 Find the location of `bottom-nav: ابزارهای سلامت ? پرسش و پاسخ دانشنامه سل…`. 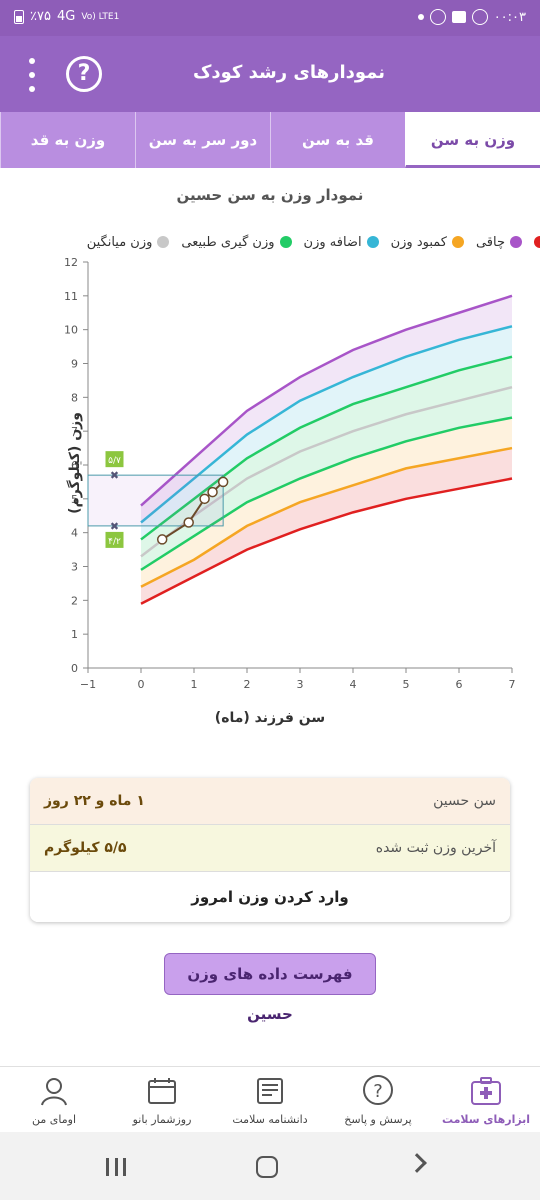

bottom-nav: ابزارهای سلامت ? پرسش و پاسخ دانشنامه سل… is located at coordinates (270, 1099).